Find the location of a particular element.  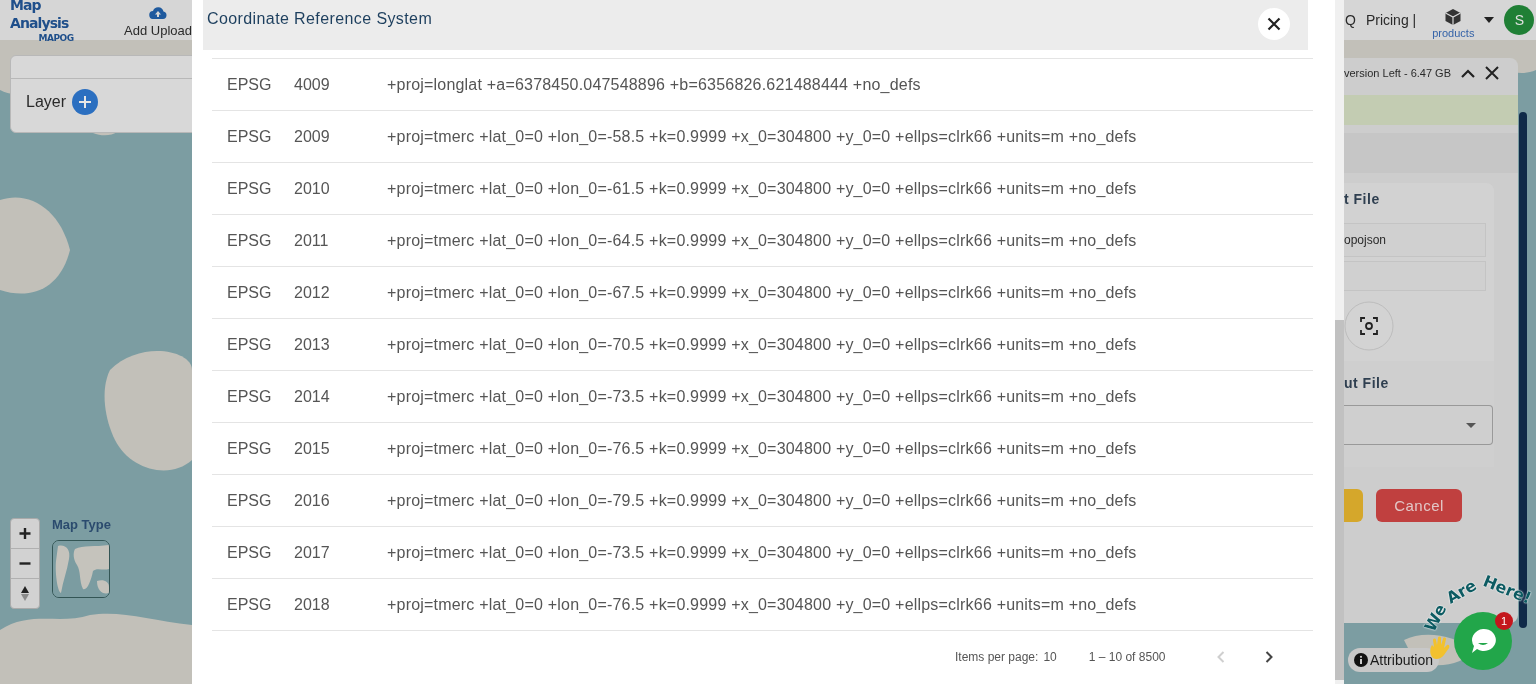

products-menu: products is located at coordinates (1453, 20).